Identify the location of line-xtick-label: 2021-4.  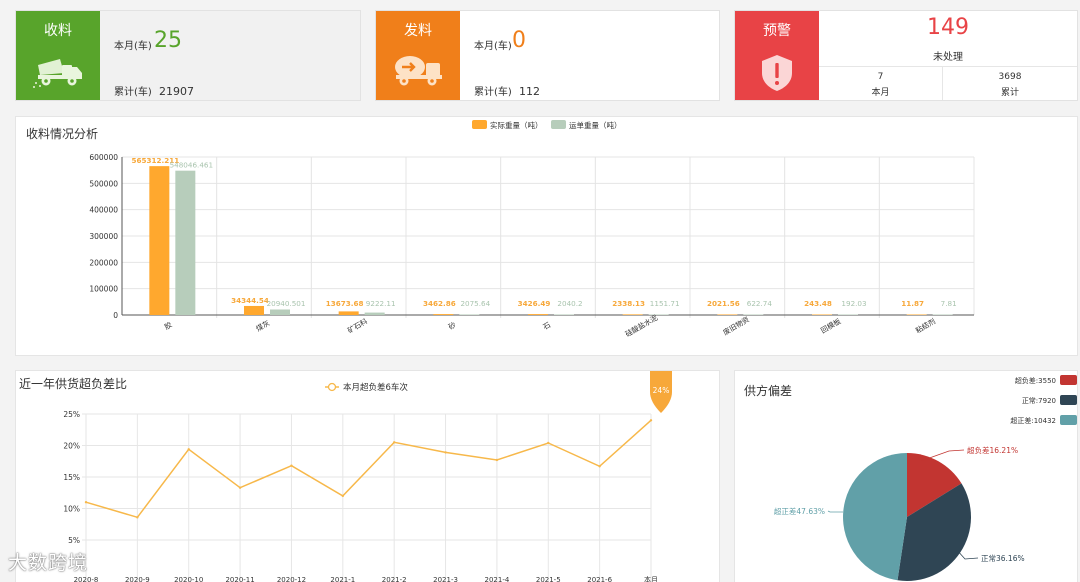
(497, 579).